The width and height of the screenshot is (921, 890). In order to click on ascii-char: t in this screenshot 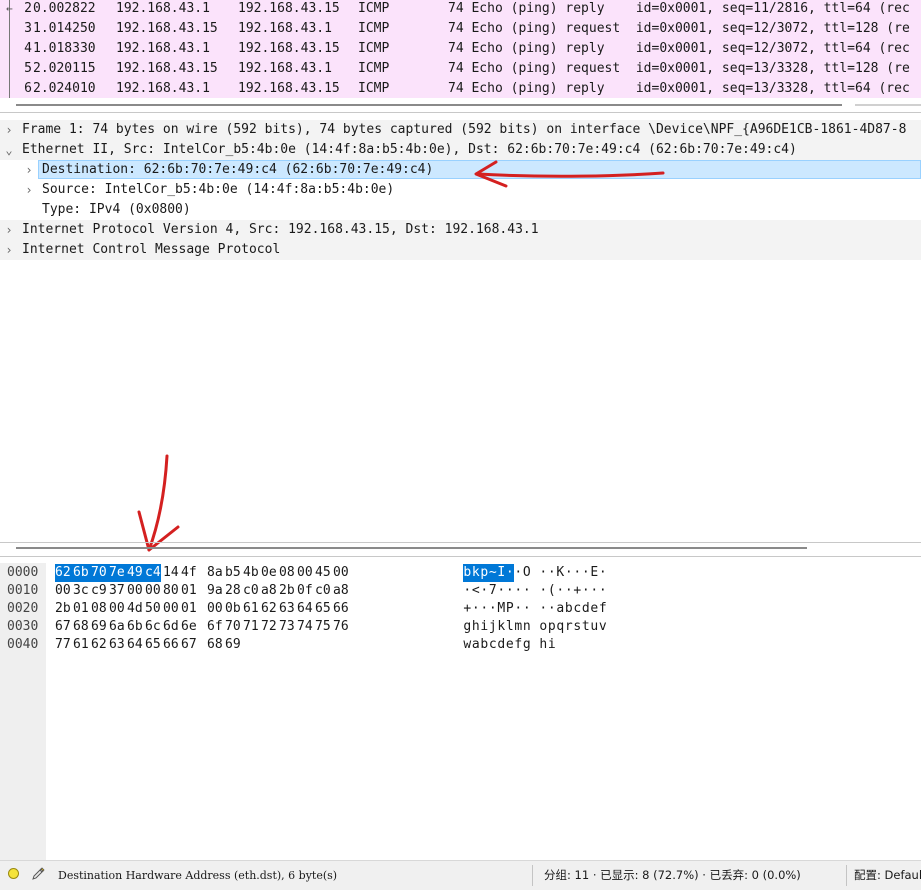, I will do `click(586, 627)`.